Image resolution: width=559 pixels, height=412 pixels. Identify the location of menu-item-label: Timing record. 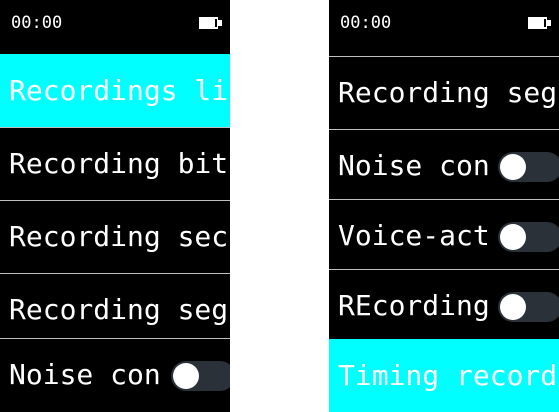
(448, 375).